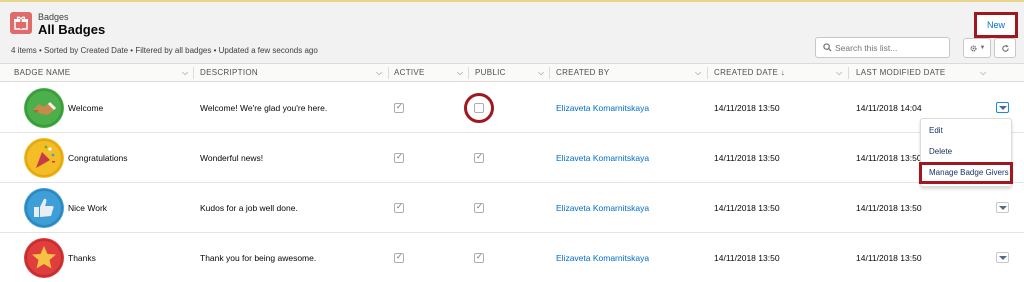 The width and height of the screenshot is (1024, 282). Describe the element at coordinates (749, 73) in the screenshot. I see `column-created-date: CREATED DATE ↓` at that location.